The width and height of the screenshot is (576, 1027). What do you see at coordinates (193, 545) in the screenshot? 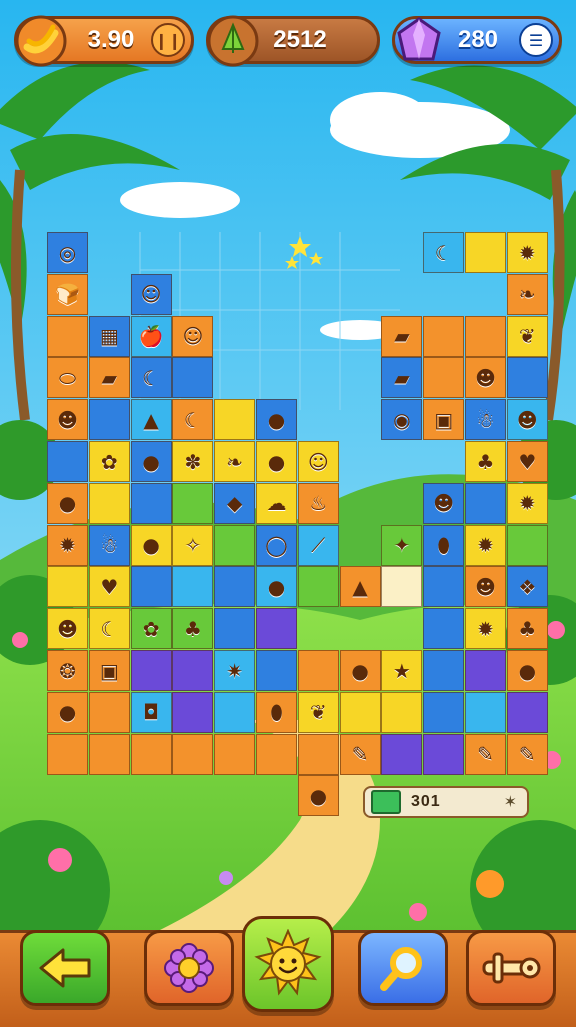
I see `board-tile: ✧` at bounding box center [193, 545].